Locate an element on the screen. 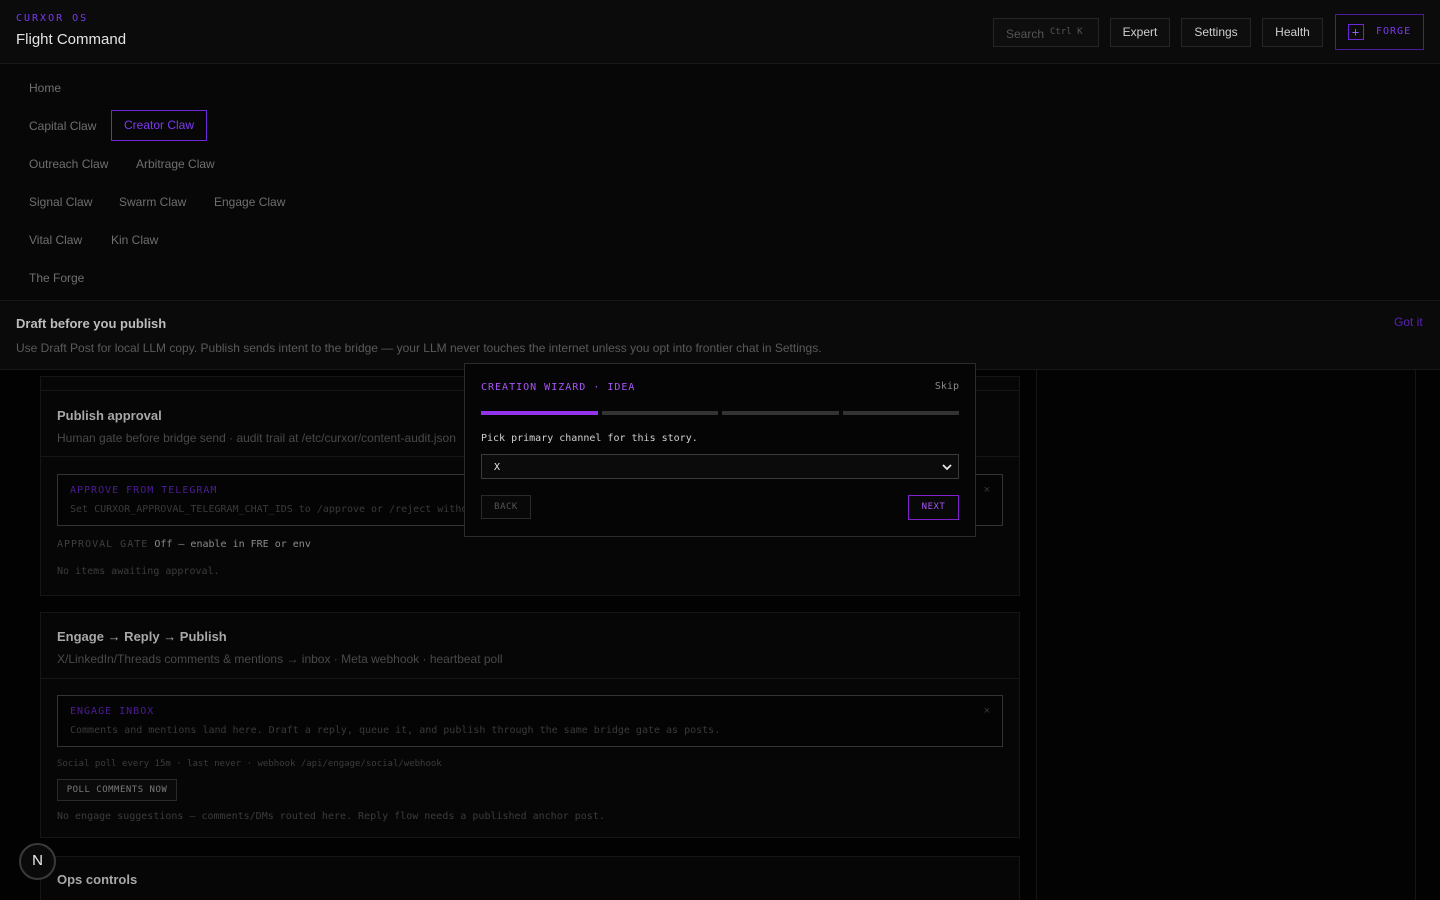 The image size is (1440, 900). chevron-down-icon is located at coordinates (947, 467).